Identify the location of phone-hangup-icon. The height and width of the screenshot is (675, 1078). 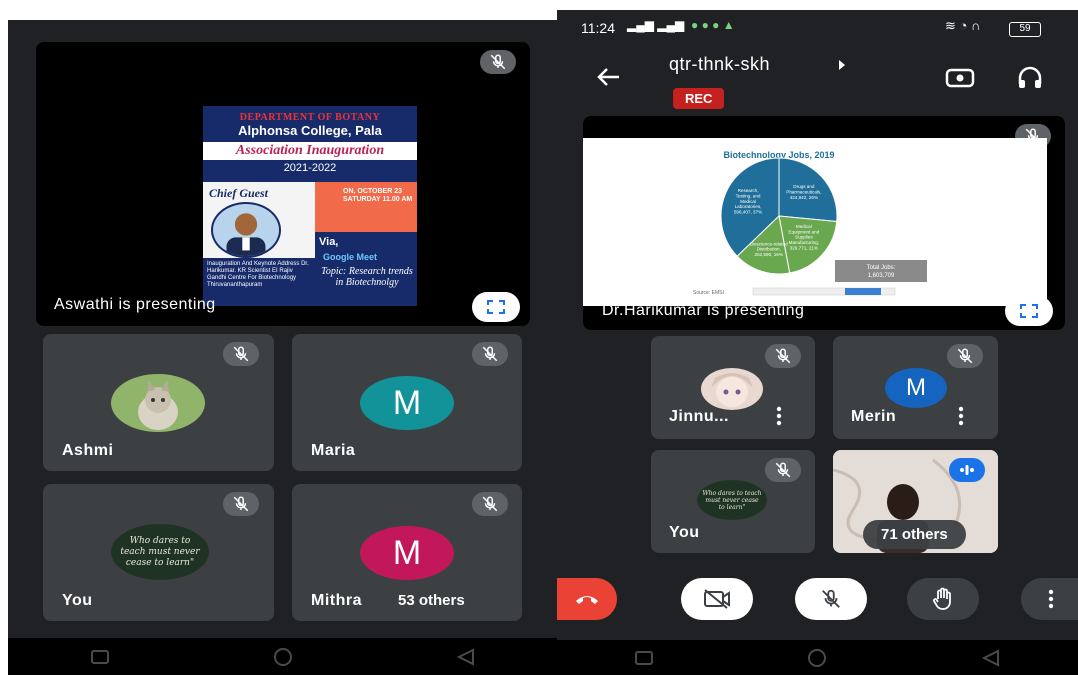
(587, 600).